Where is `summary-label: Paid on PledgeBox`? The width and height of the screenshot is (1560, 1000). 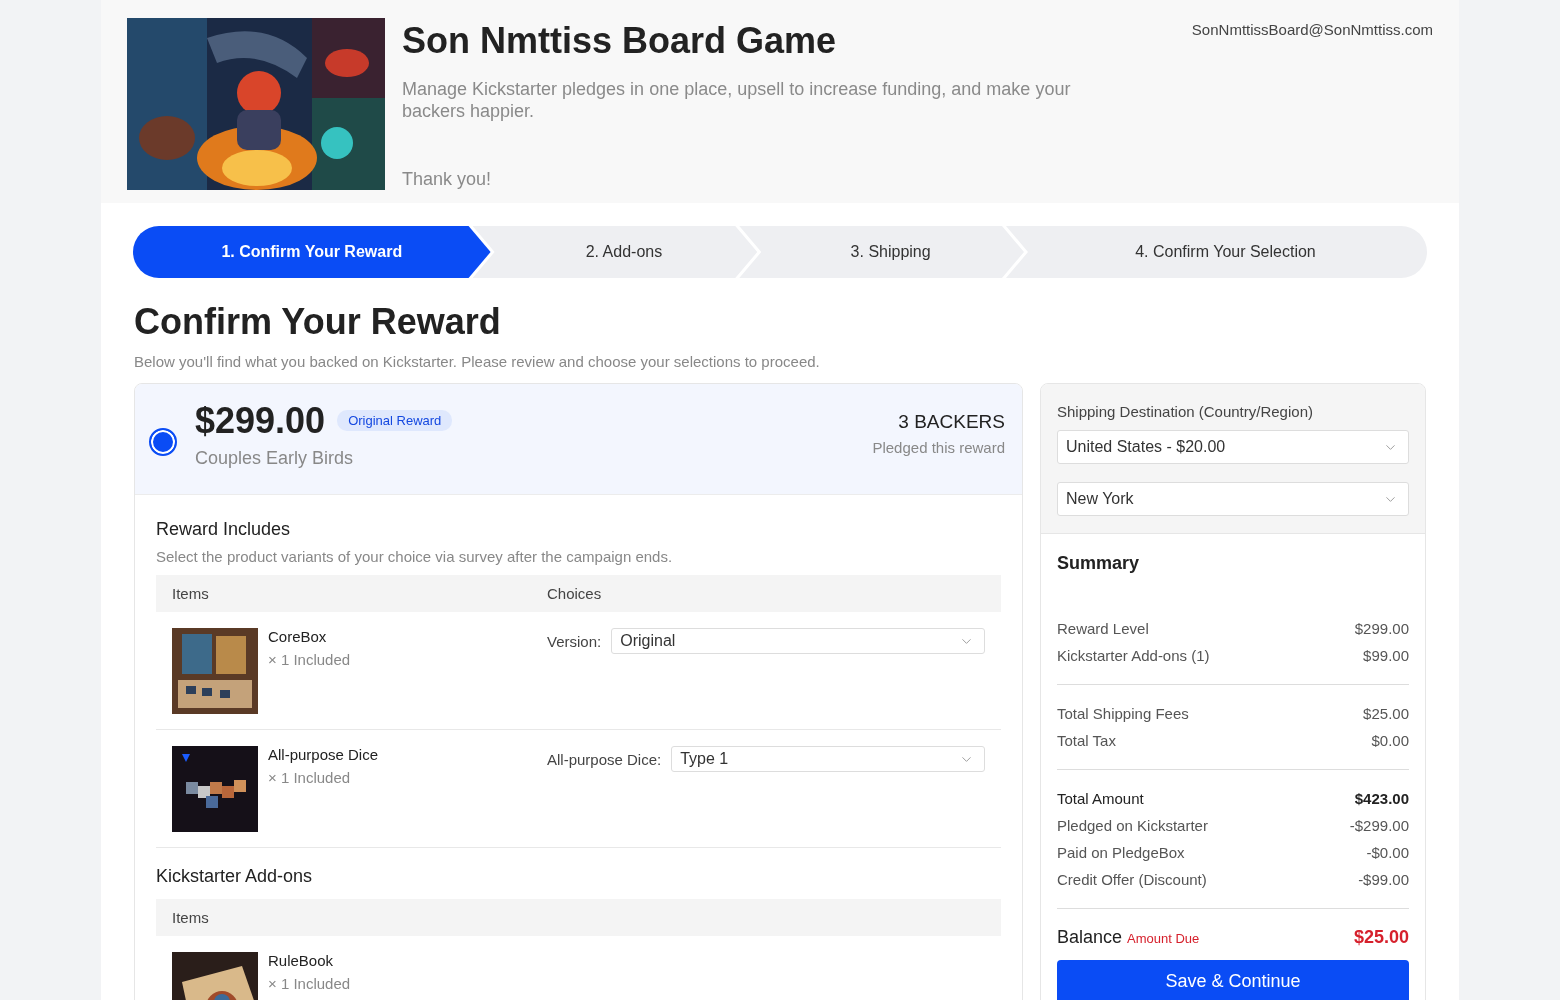
summary-label: Paid on PledgeBox is located at coordinates (1121, 852).